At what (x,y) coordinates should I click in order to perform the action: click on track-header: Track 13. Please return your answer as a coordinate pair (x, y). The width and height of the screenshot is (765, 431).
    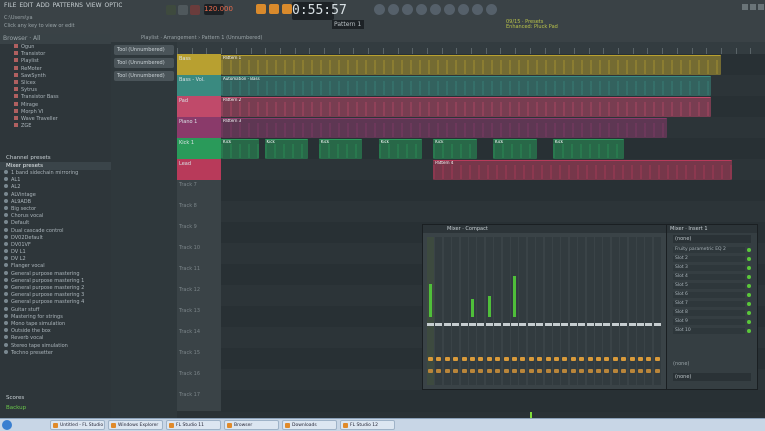
    Looking at the image, I should click on (199, 316).